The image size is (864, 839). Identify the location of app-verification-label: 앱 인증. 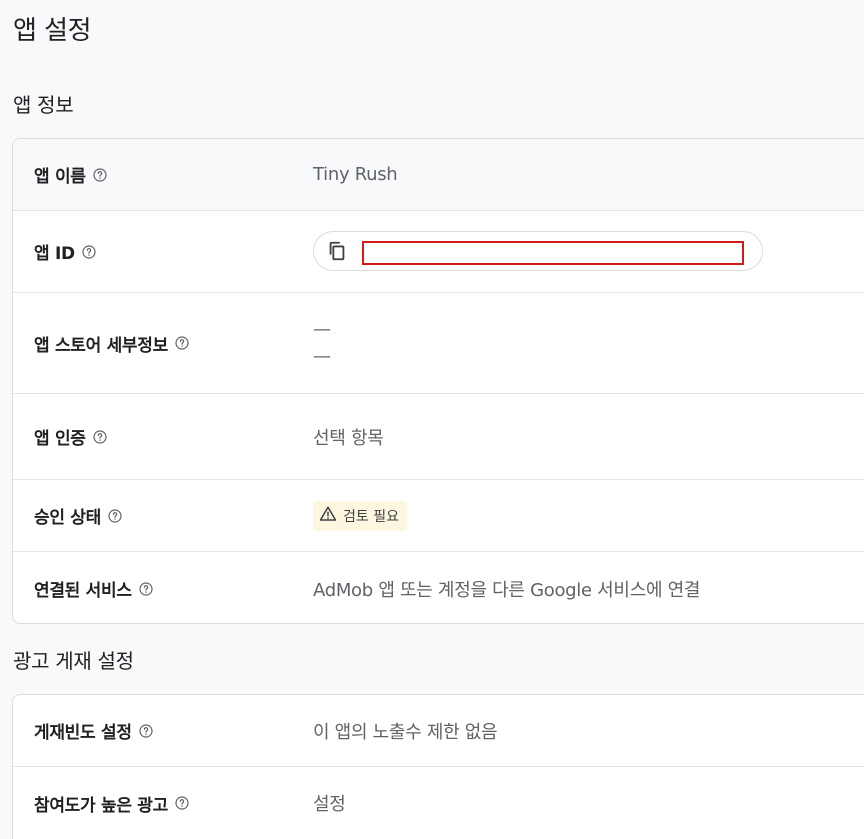
(71, 436).